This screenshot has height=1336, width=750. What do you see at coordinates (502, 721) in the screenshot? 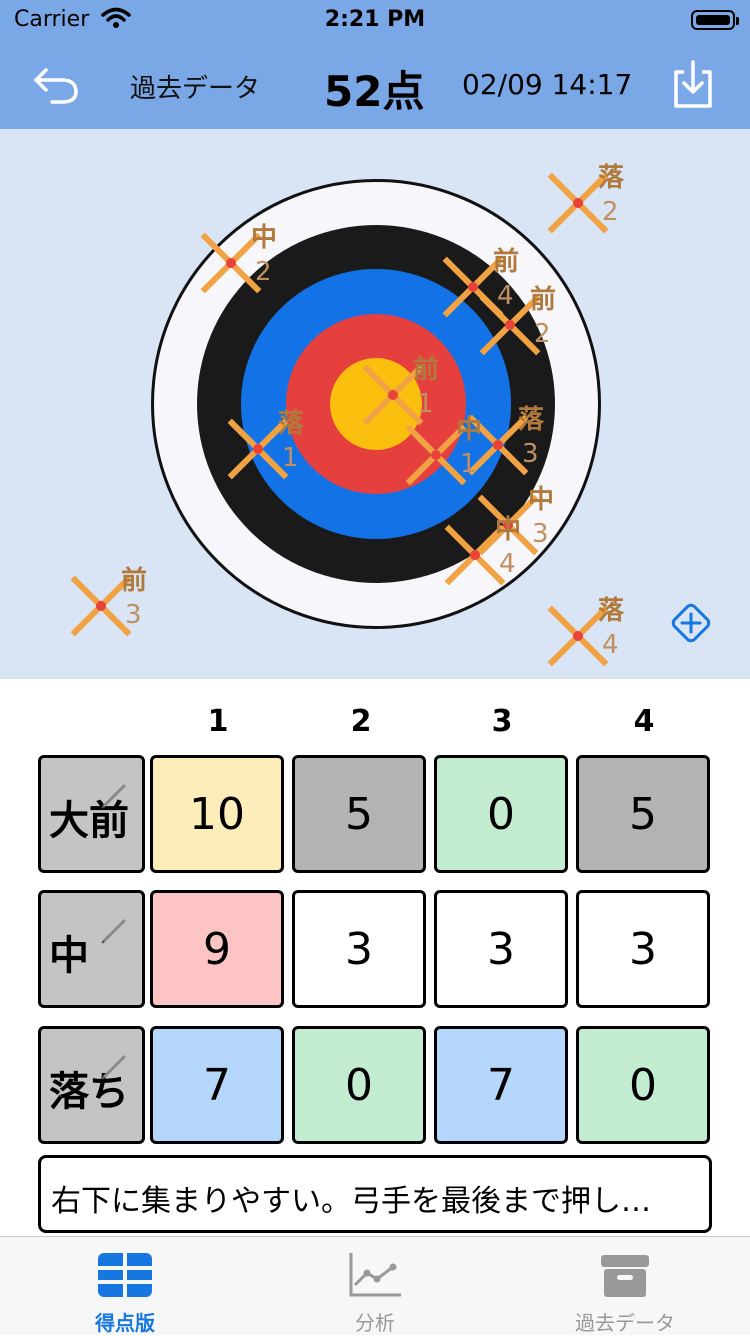
I see `column-header: 3` at bounding box center [502, 721].